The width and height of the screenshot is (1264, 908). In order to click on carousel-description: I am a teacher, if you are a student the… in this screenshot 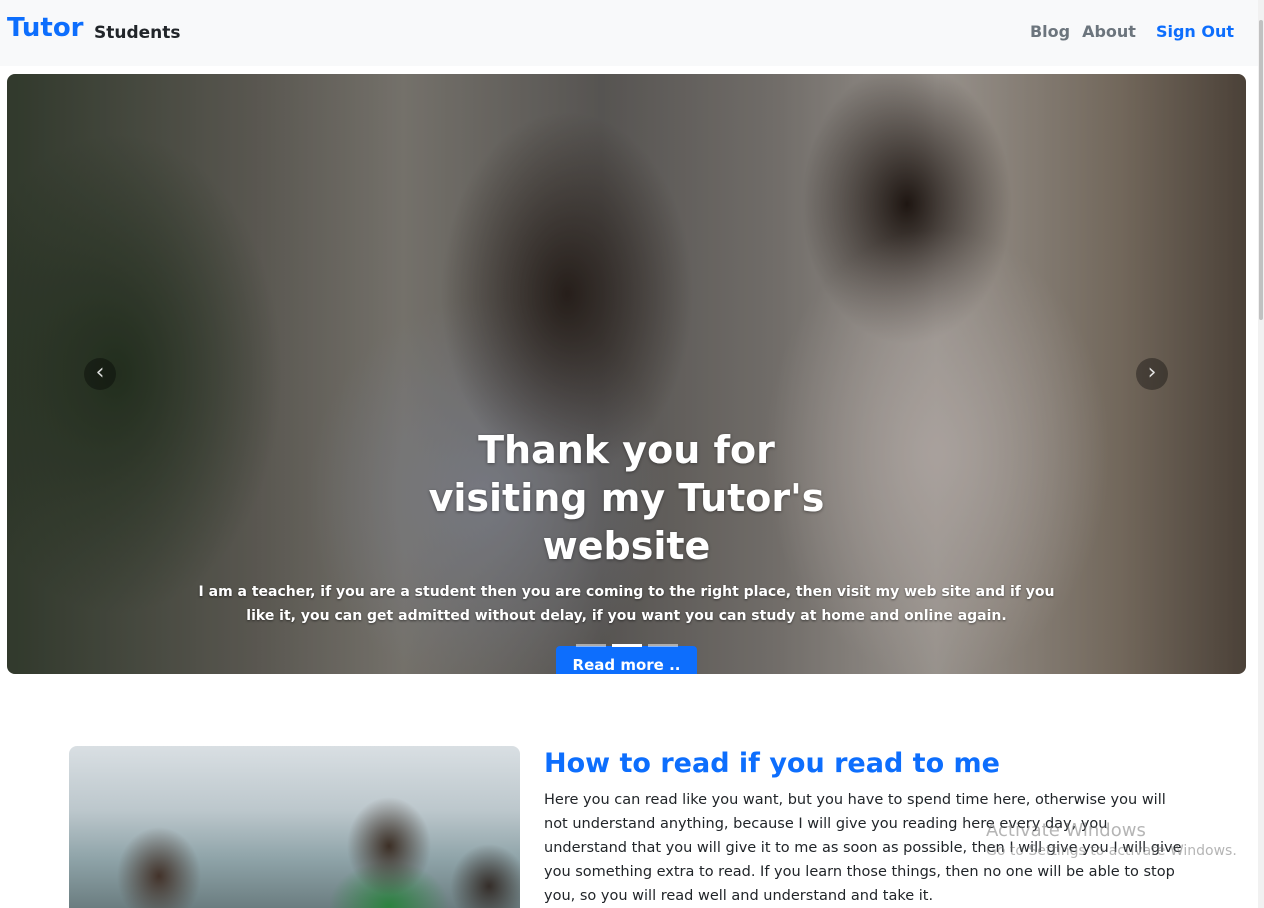, I will do `click(626, 604)`.